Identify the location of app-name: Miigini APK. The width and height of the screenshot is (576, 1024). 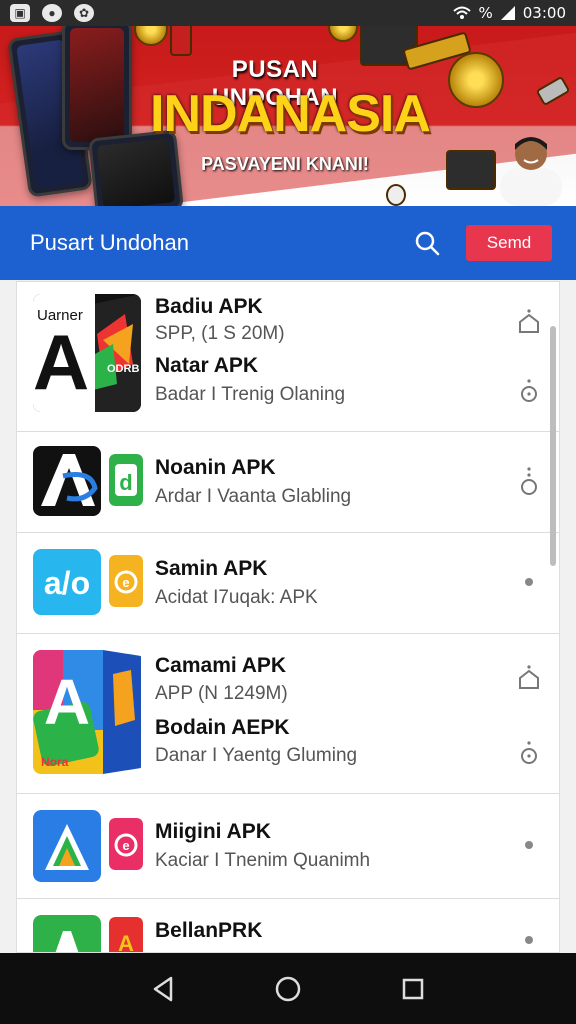
(213, 831).